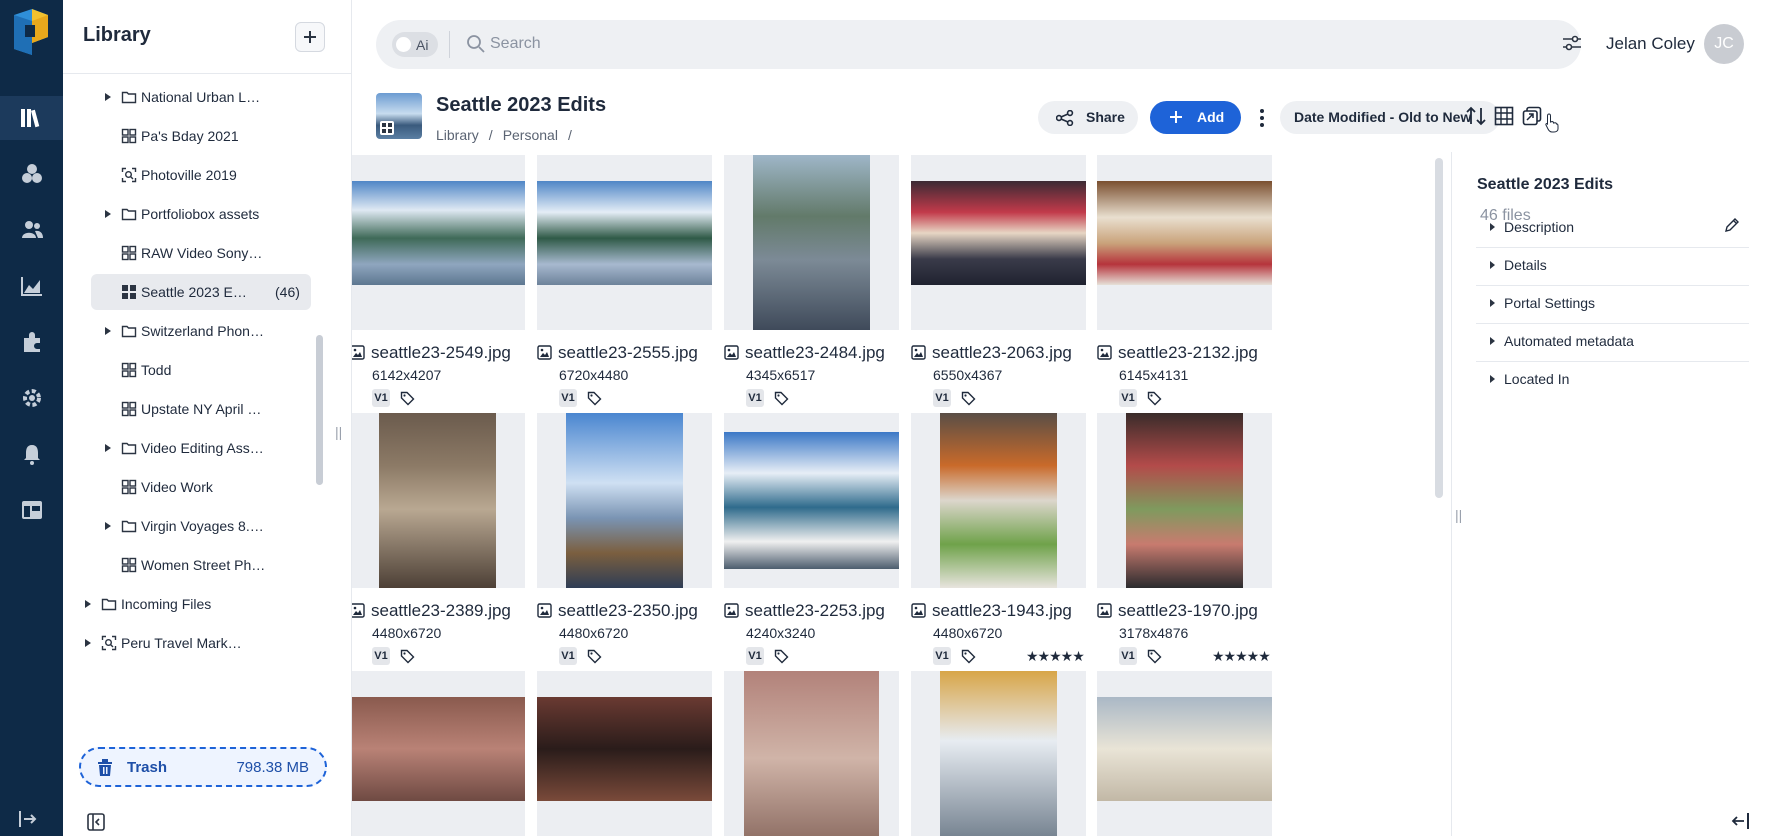  Describe the element at coordinates (191, 643) in the screenshot. I see `sidebar-item: Peru Travel Marketing` at that location.